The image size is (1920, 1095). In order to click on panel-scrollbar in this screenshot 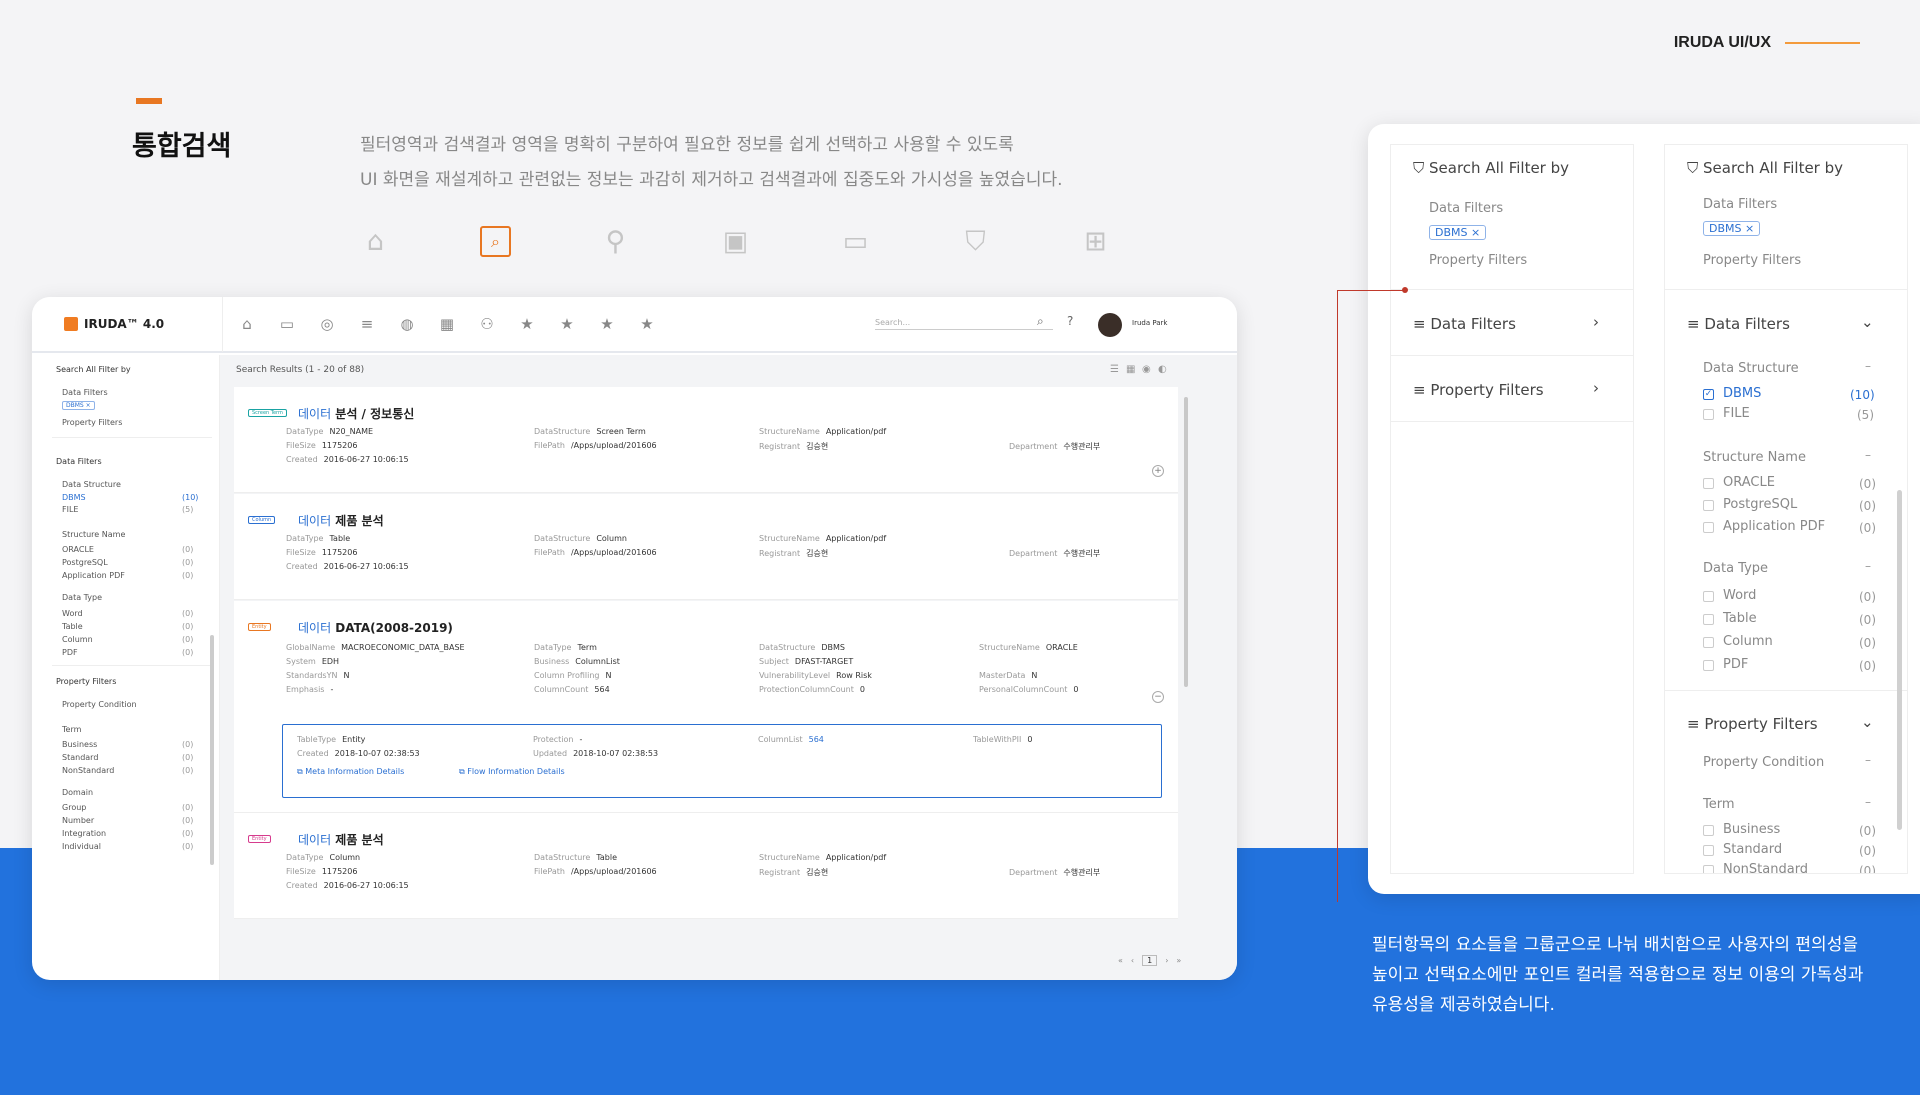, I will do `click(1899, 660)`.